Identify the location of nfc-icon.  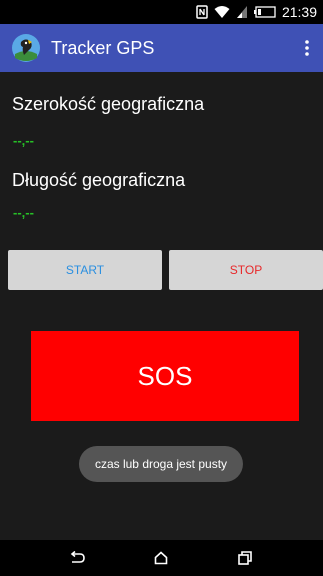
(202, 12).